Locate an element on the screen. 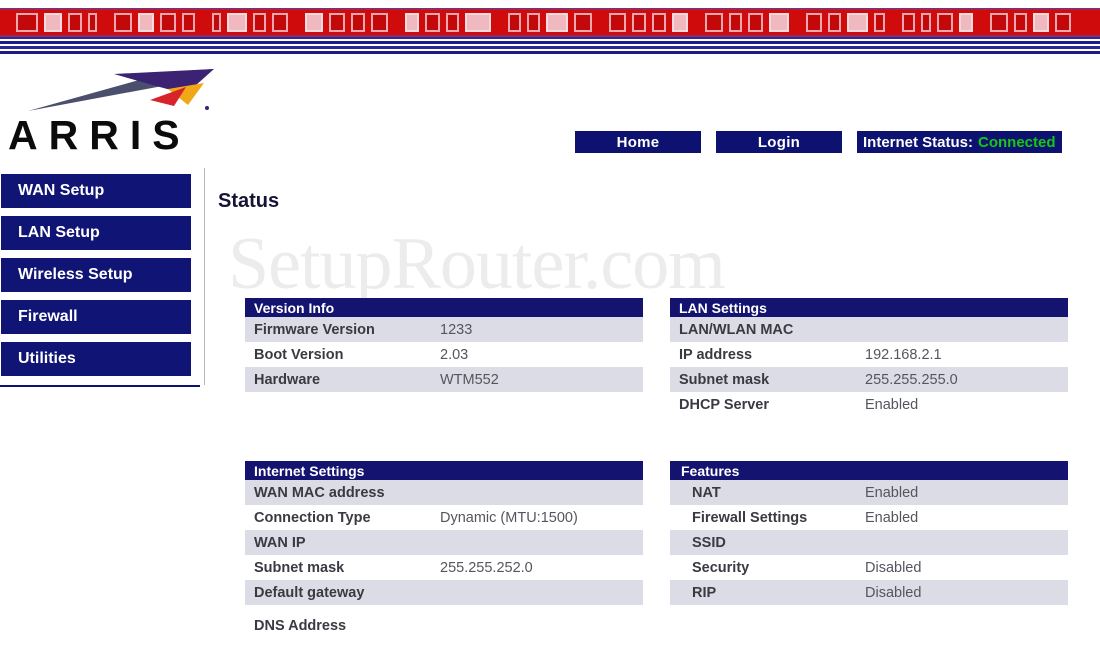 The height and width of the screenshot is (658, 1100). arris-wordmark: ARRIS is located at coordinates (99, 135).